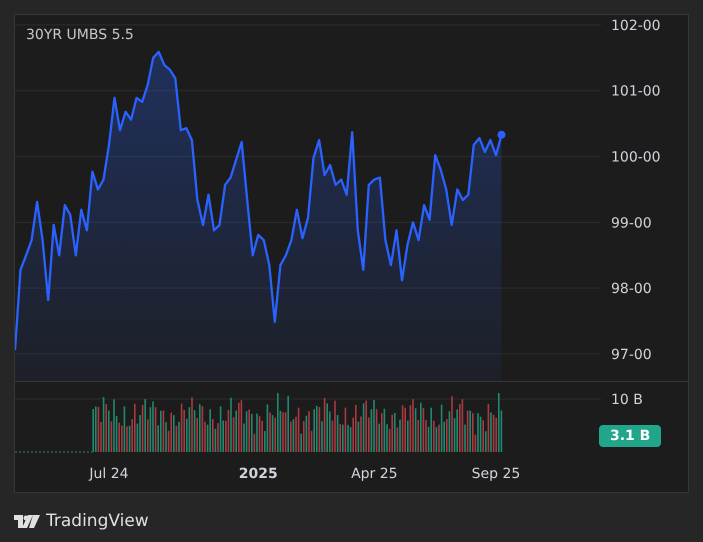 The height and width of the screenshot is (542, 703). What do you see at coordinates (631, 223) in the screenshot?
I see `price-axis-label: 99-00` at bounding box center [631, 223].